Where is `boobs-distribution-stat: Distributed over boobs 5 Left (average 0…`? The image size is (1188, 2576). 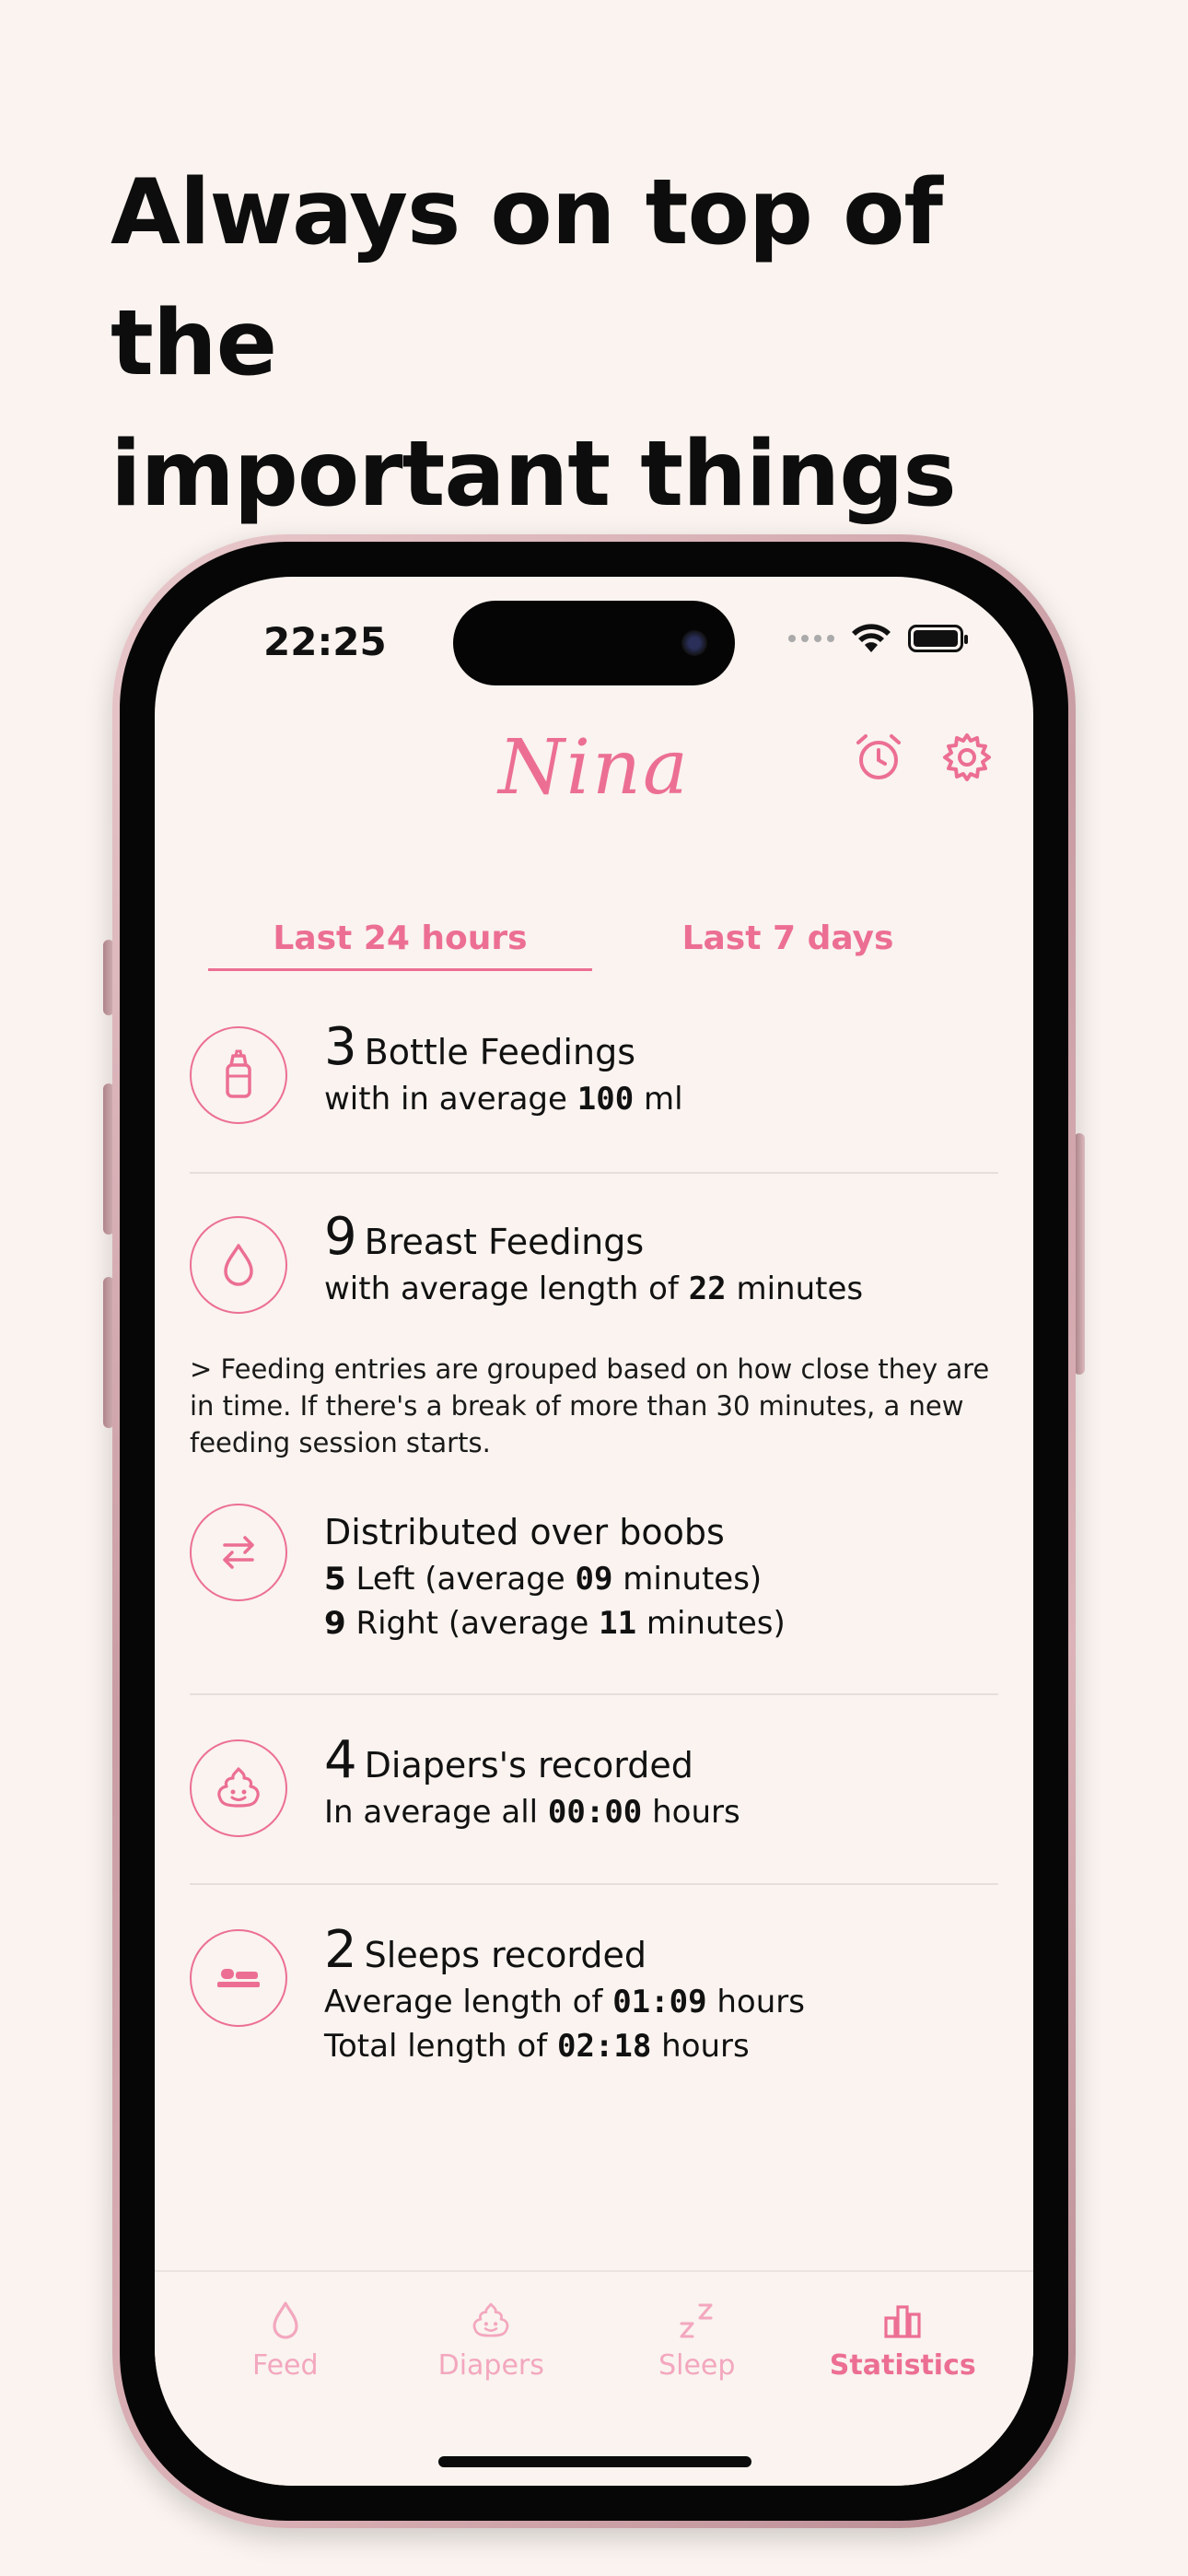 boobs-distribution-stat: Distributed over boobs 5 Left (average 0… is located at coordinates (594, 1573).